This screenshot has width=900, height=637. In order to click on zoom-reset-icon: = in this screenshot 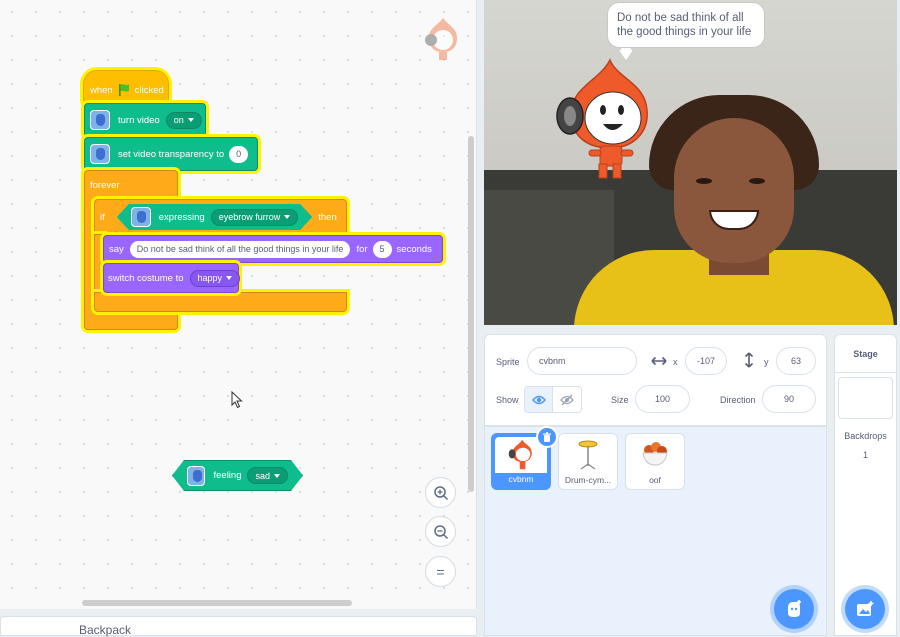, I will do `click(440, 571)`.